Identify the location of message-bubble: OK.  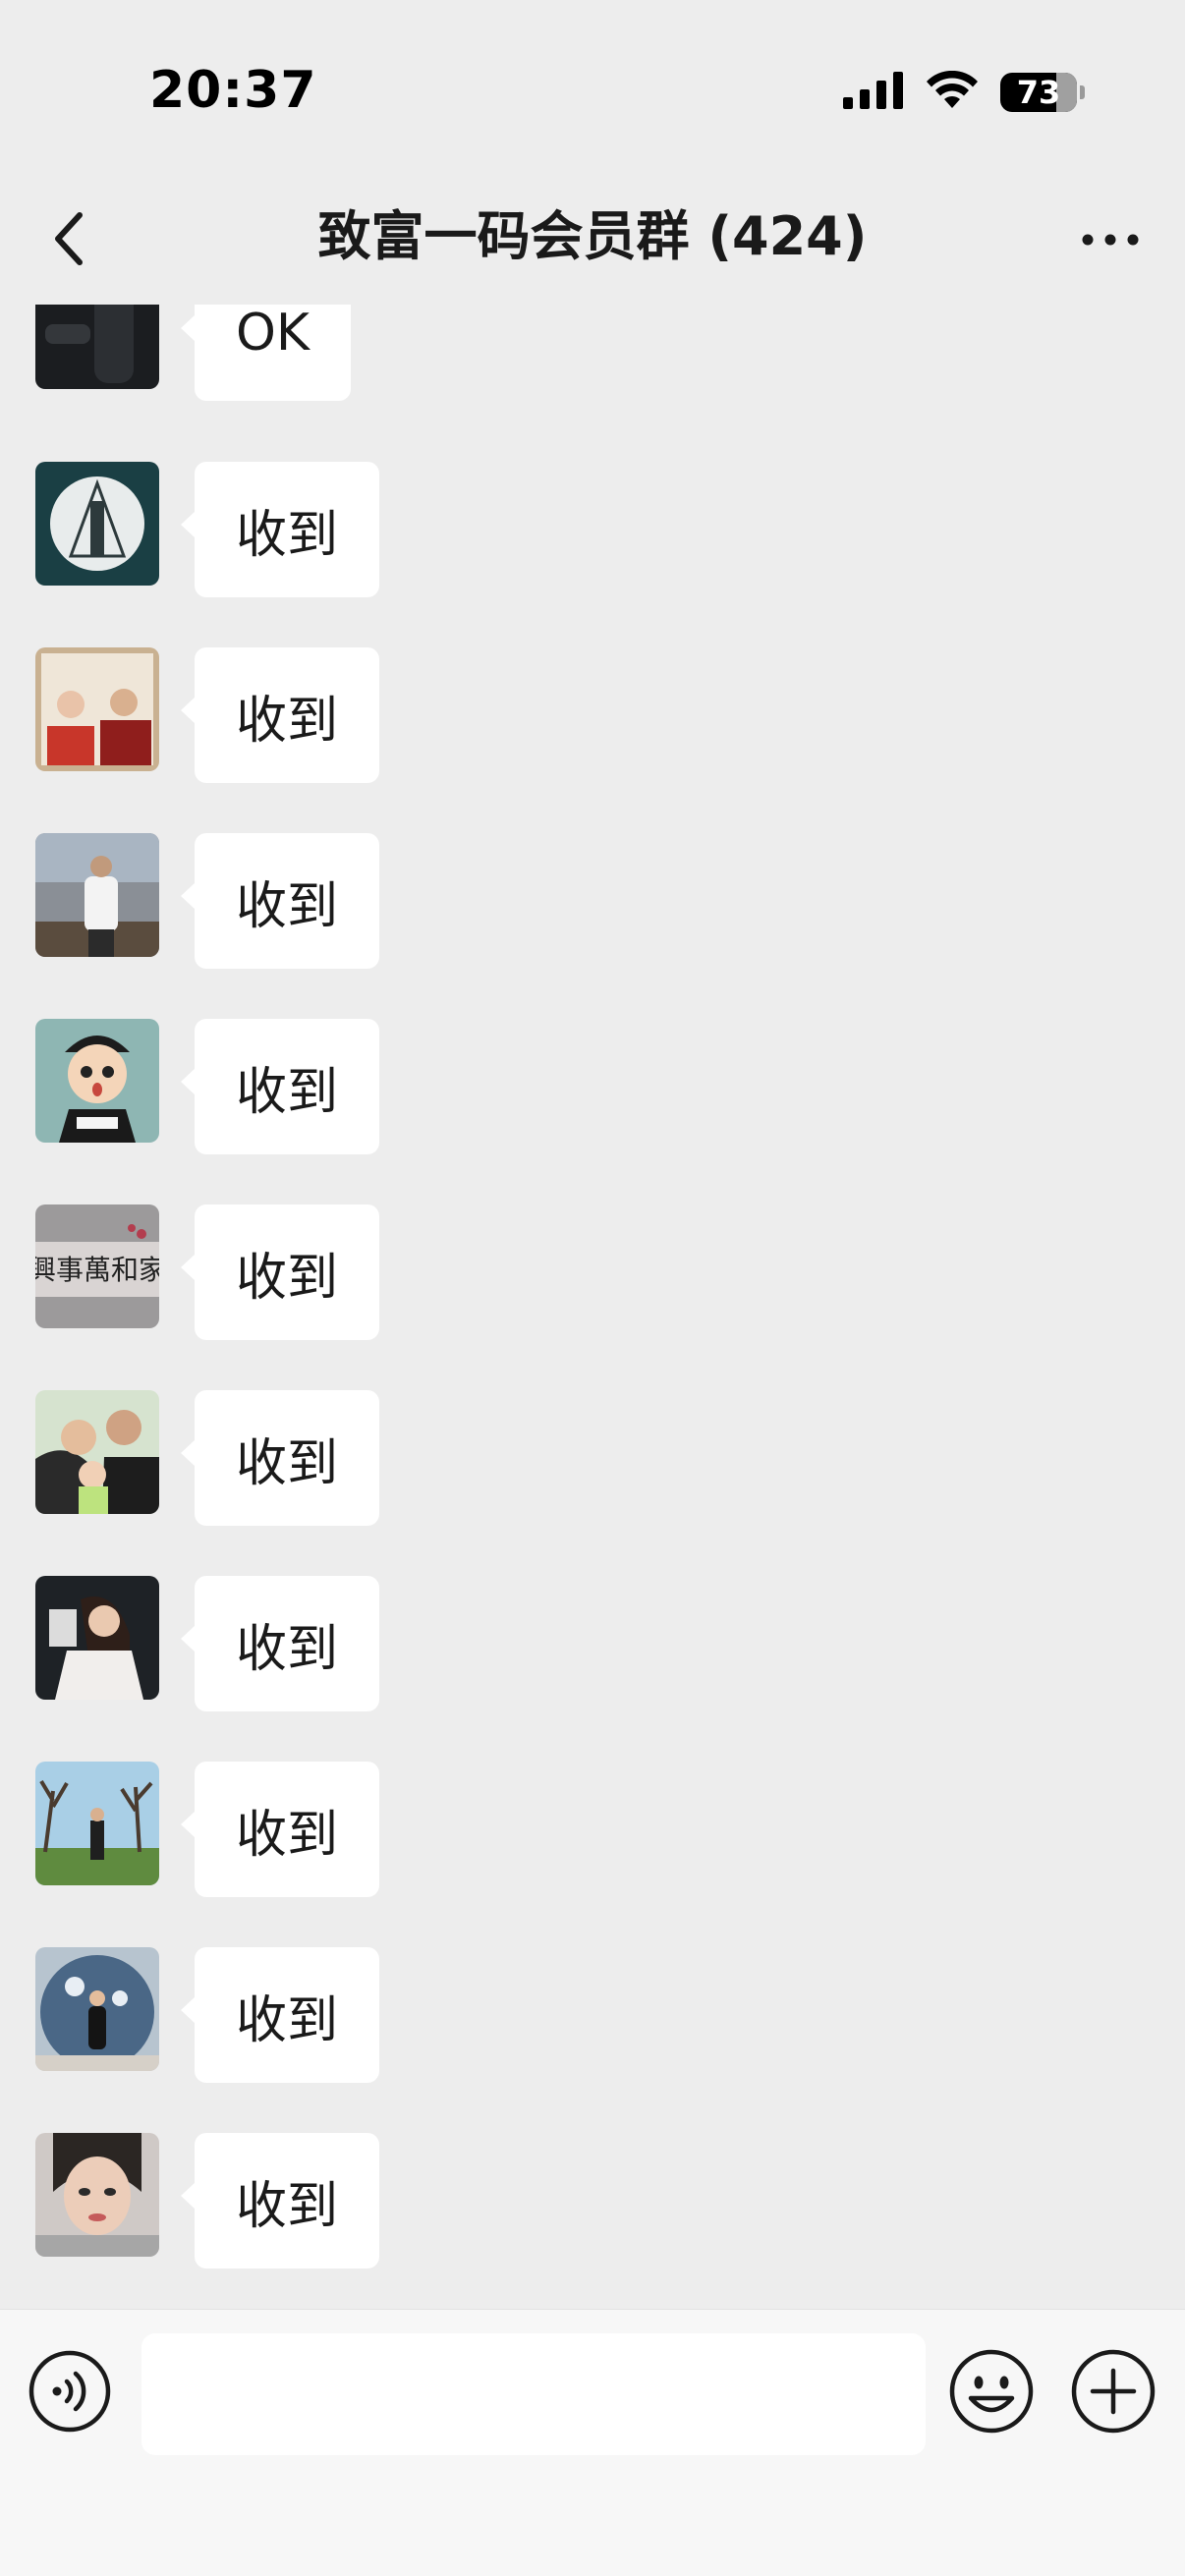
(266, 353).